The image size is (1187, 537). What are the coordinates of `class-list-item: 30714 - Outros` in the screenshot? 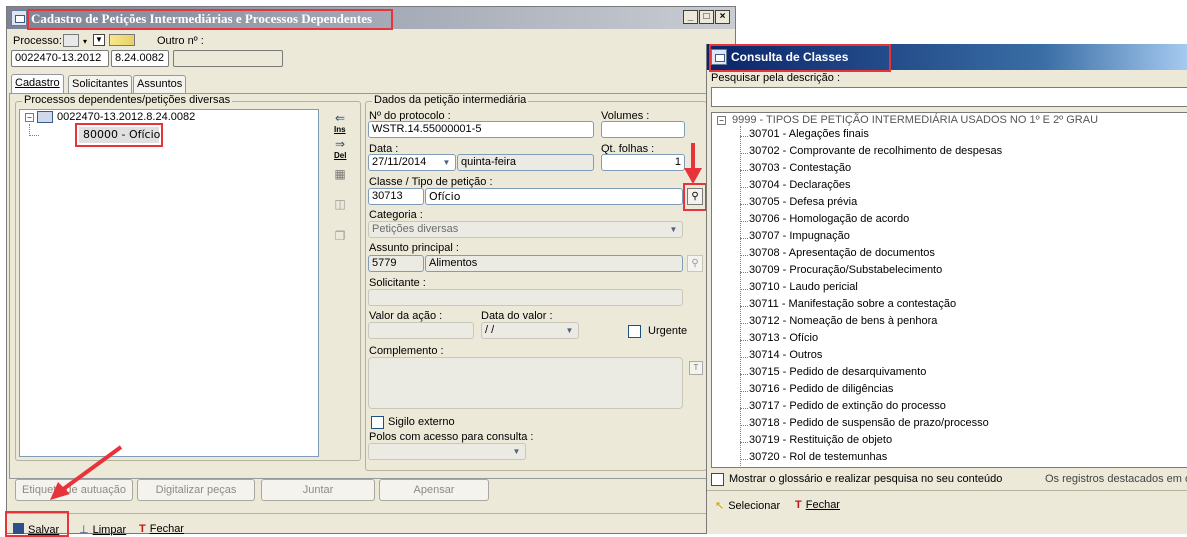 It's located at (785, 357).